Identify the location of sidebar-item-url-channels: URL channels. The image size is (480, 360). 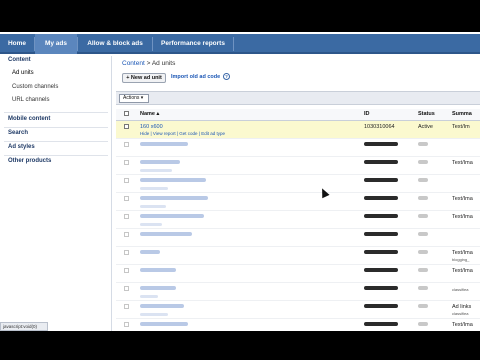
(30, 100).